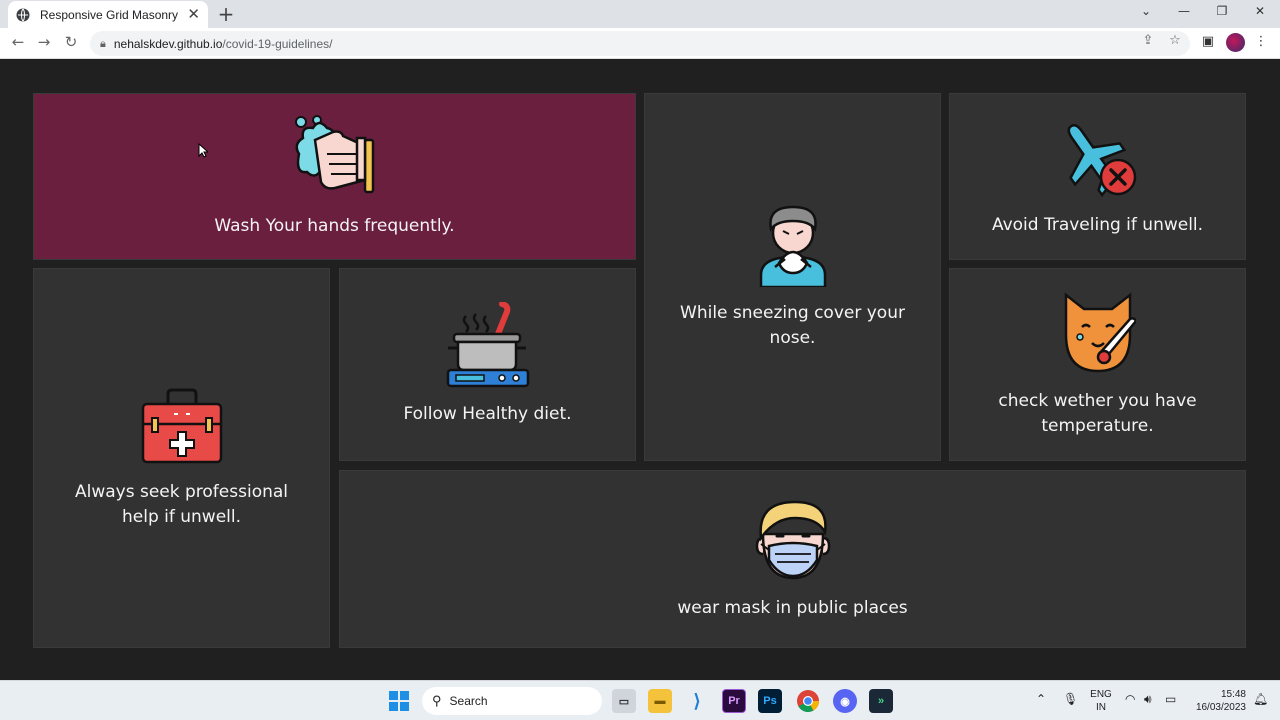  What do you see at coordinates (792, 607) in the screenshot?
I see `card-label: wear mask in public places` at bounding box center [792, 607].